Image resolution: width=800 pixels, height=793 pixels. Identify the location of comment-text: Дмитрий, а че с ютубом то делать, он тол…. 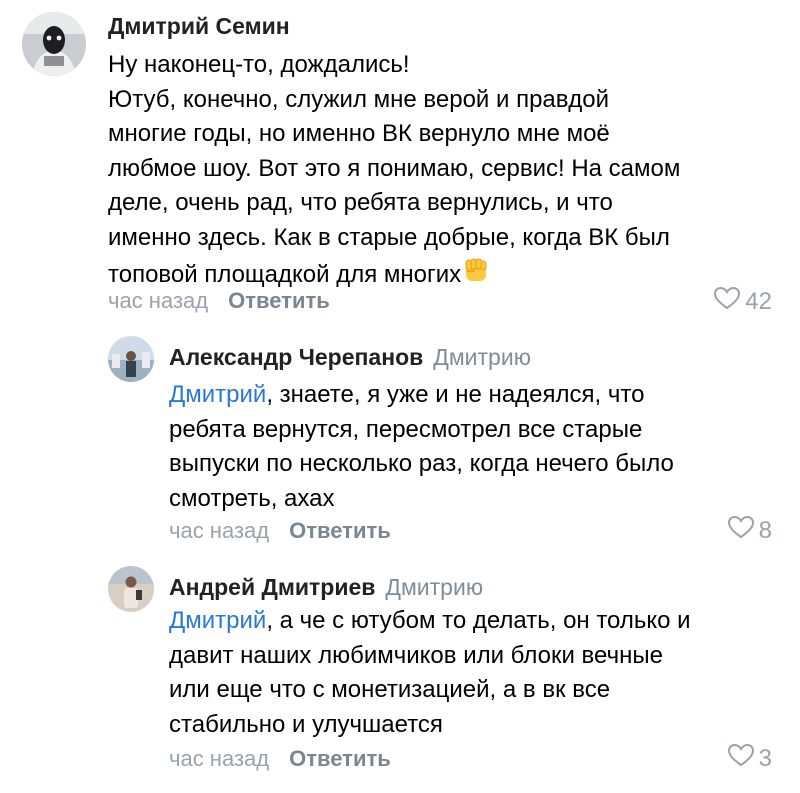
(479, 673).